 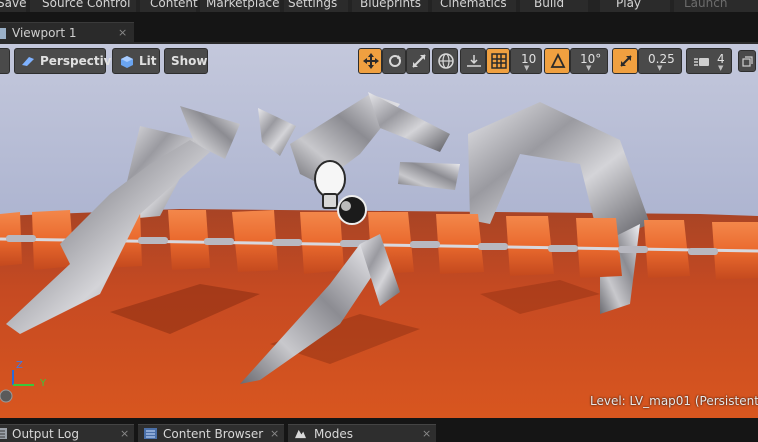 What do you see at coordinates (660, 61) in the screenshot?
I see `scale-snap-value: 0.25 ▼` at bounding box center [660, 61].